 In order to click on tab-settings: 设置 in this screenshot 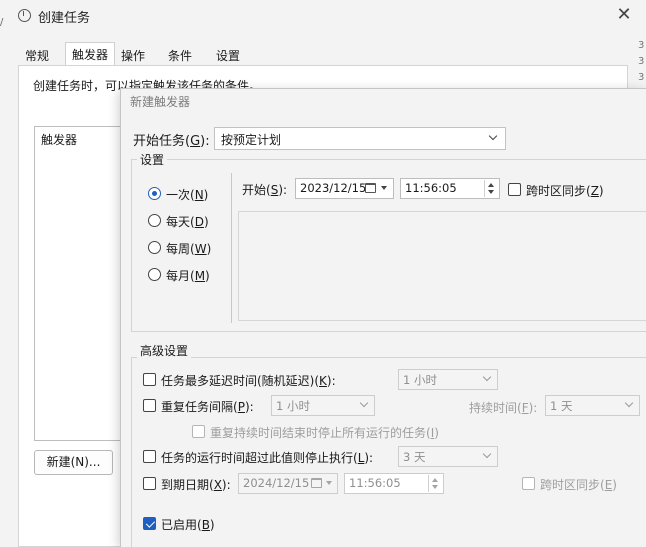, I will do `click(228, 55)`.